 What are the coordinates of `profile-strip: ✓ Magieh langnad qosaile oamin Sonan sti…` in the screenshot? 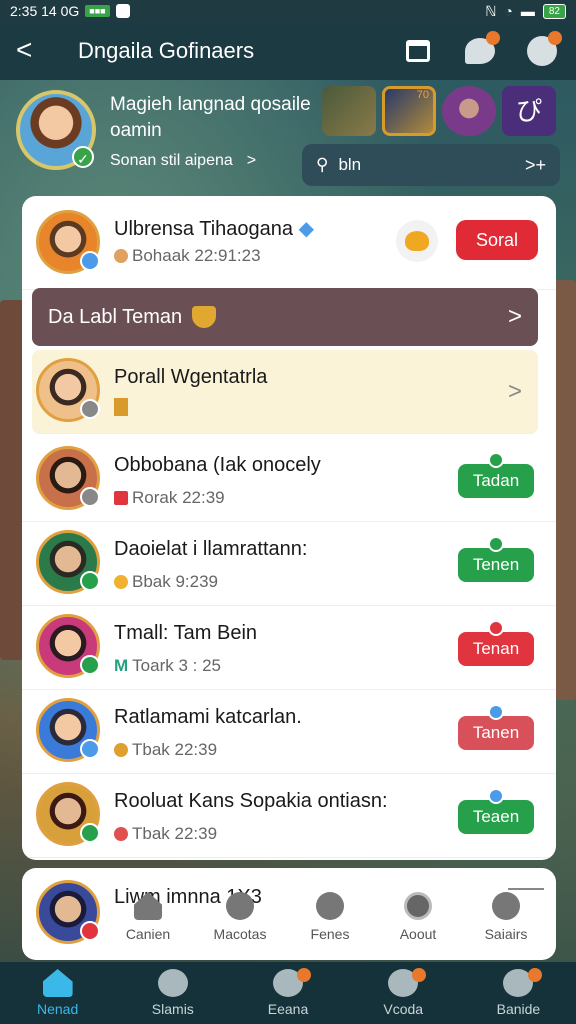 It's located at (288, 135).